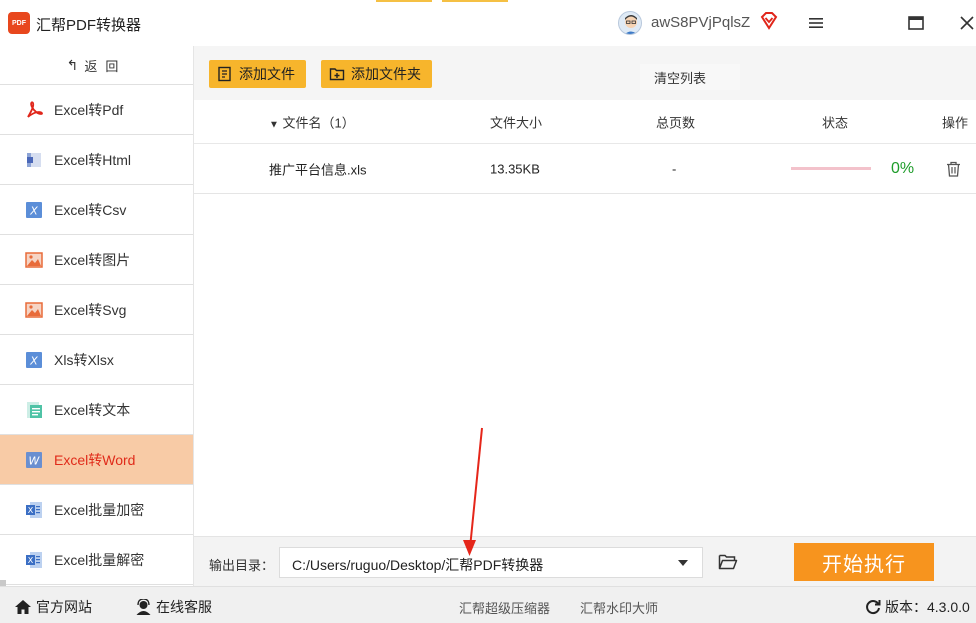 The image size is (976, 623). What do you see at coordinates (274, 124) in the screenshot?
I see `sort-down-icon: ▼` at bounding box center [274, 124].